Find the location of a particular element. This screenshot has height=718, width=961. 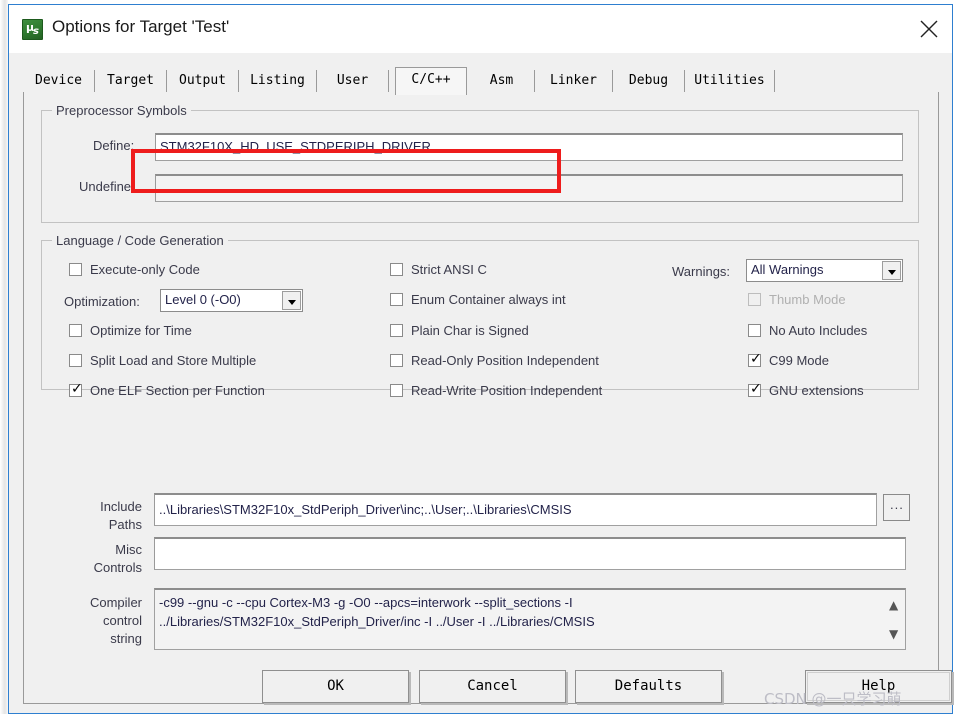

warnings-select: All Warnings is located at coordinates (824, 270).